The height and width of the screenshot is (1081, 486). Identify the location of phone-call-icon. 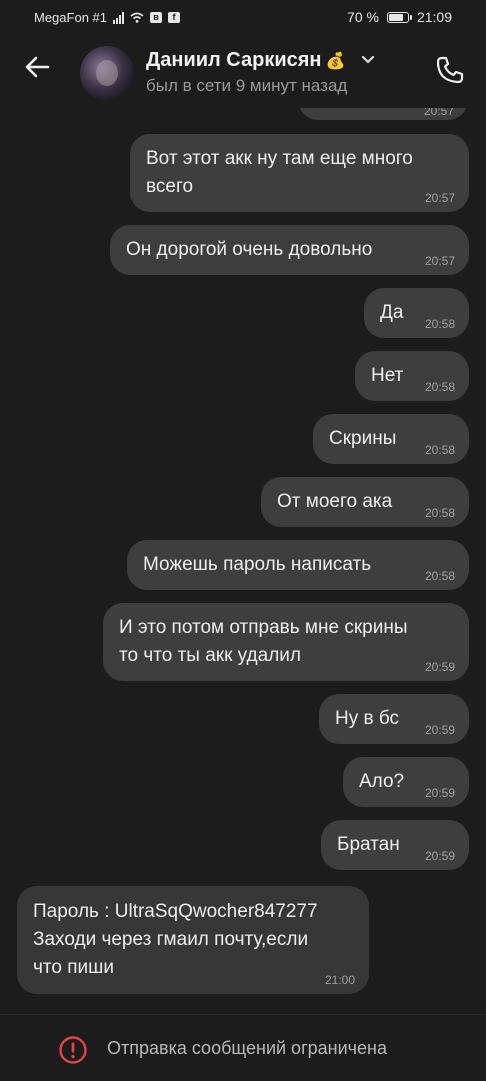
(450, 70).